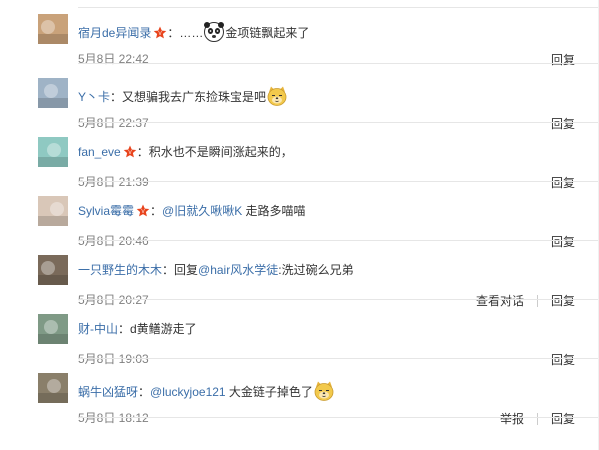 This screenshot has height=450, width=599. I want to click on comment-item: Sylvia霉霉 V ：@旧就久啾啾K 走路多喵喵 5月8日 20:46 回复, so click(299, 215).